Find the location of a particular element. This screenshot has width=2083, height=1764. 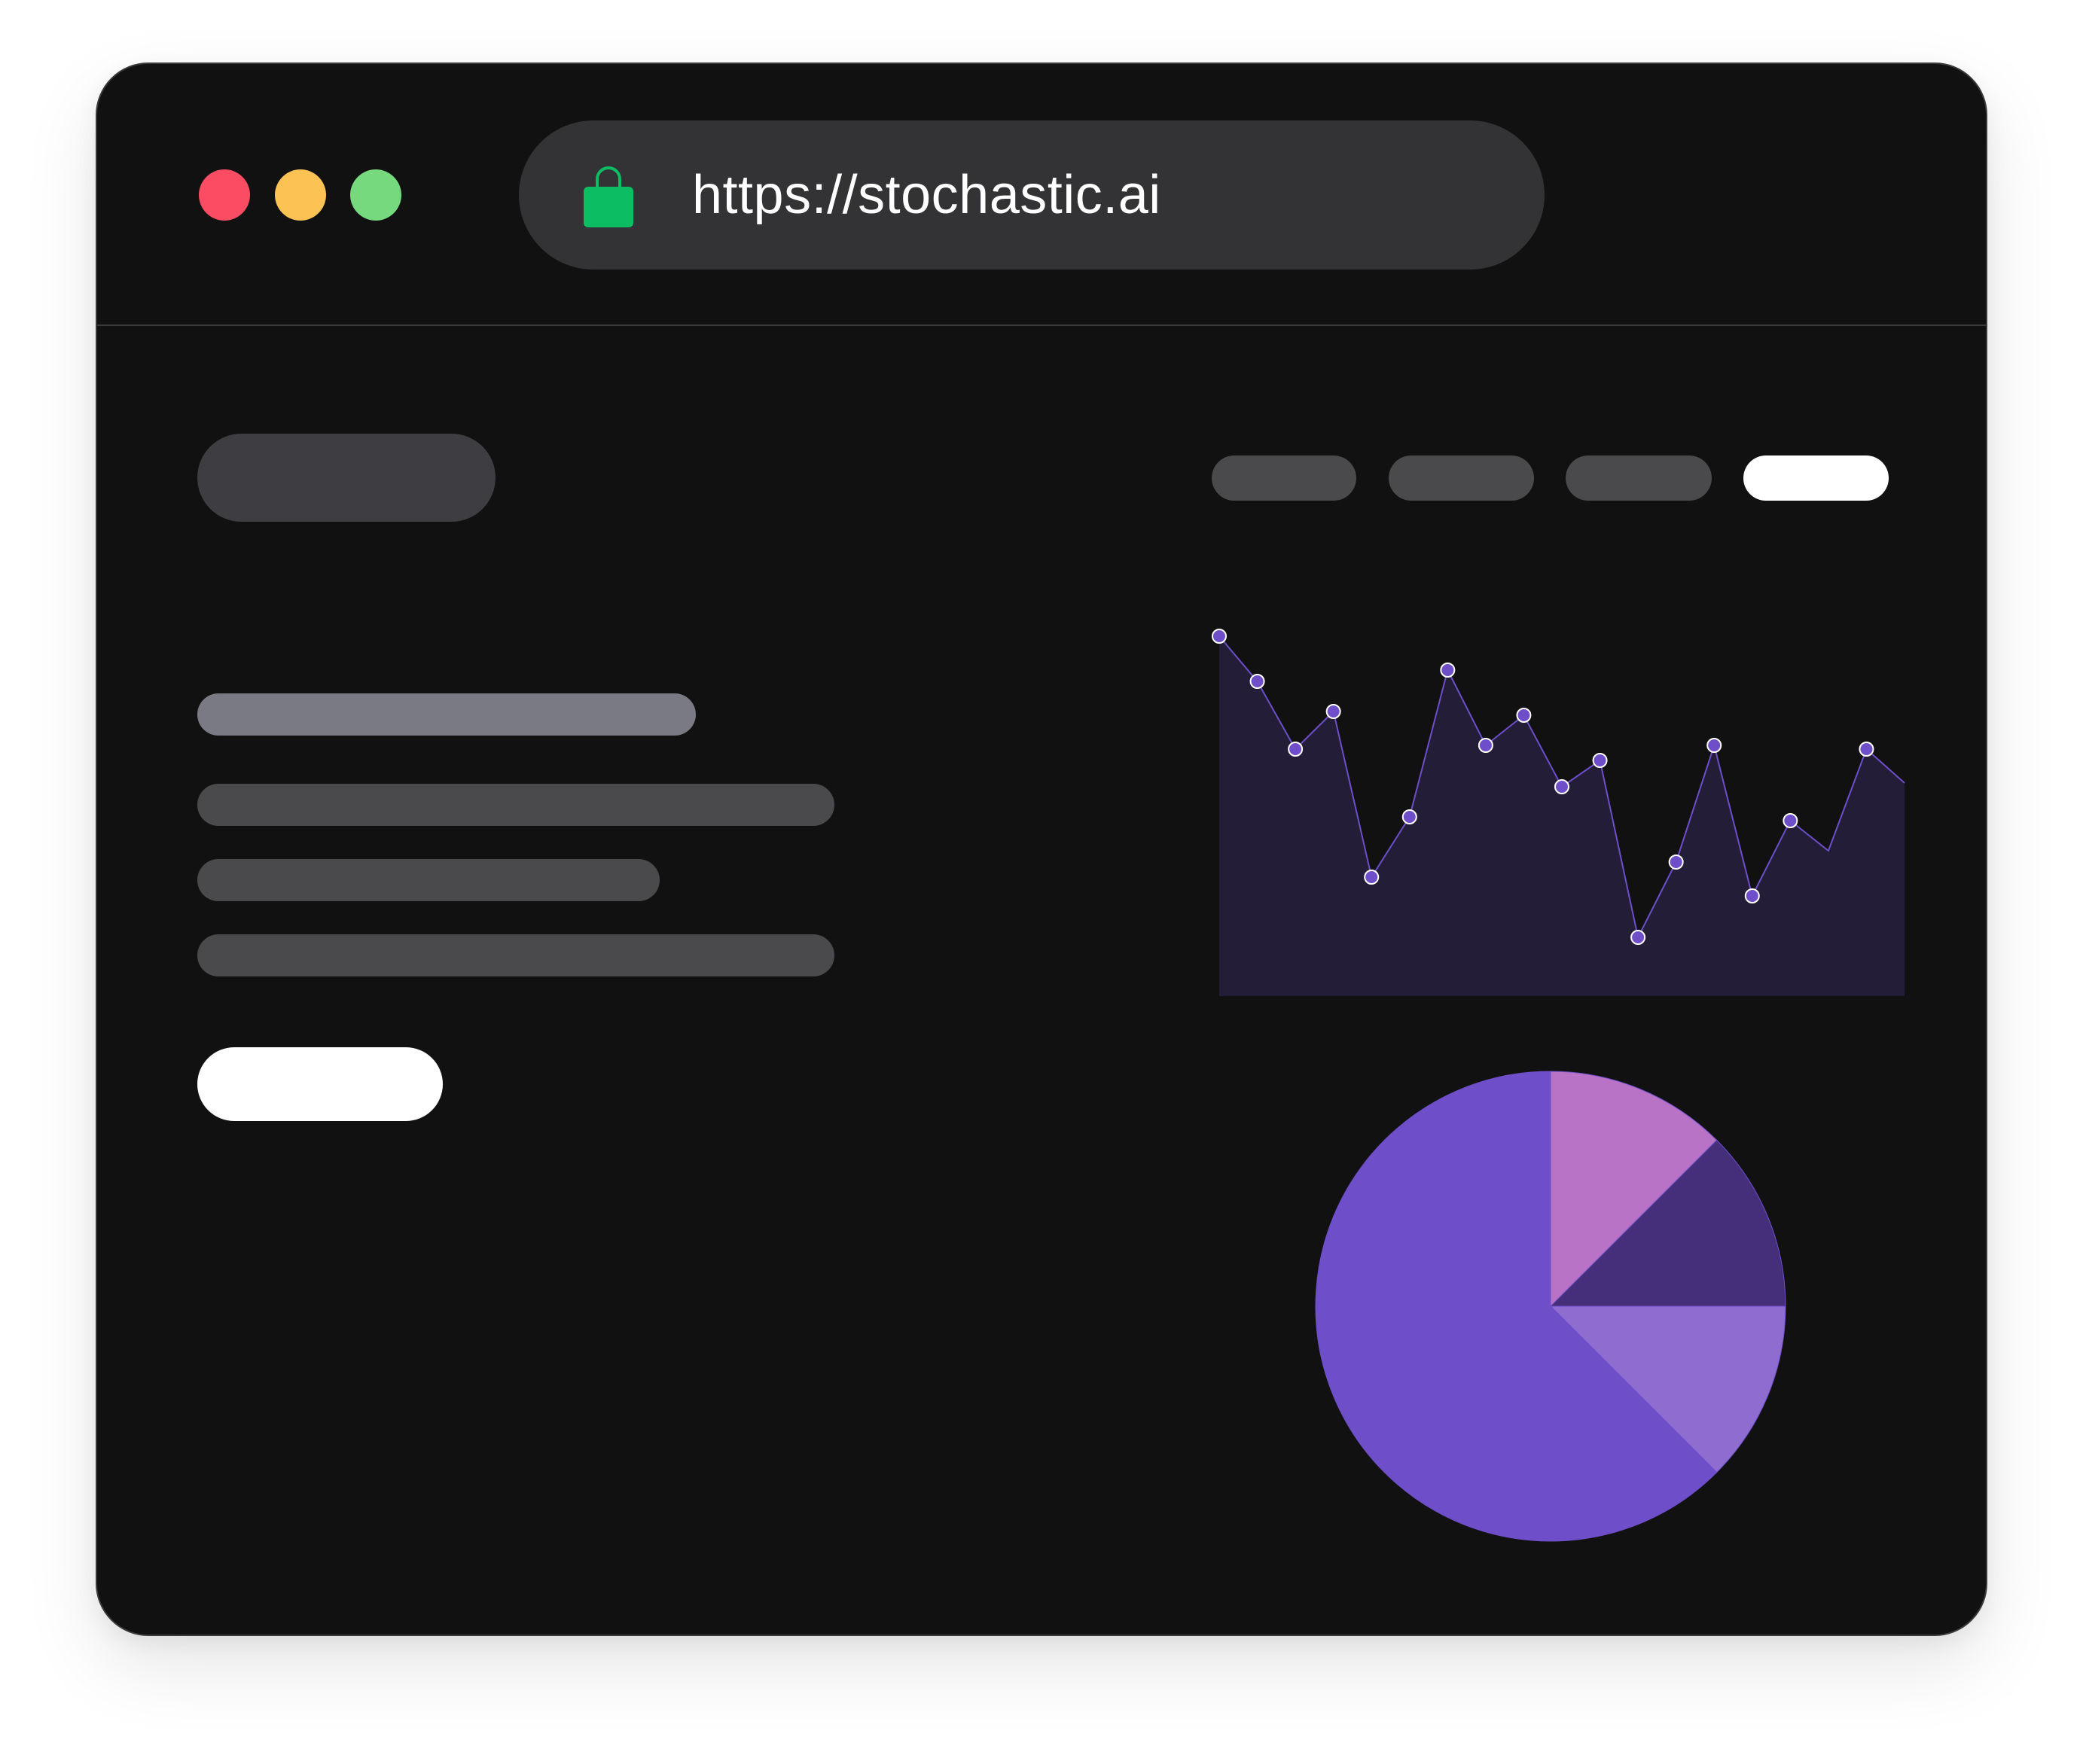

cta-button is located at coordinates (320, 1084).